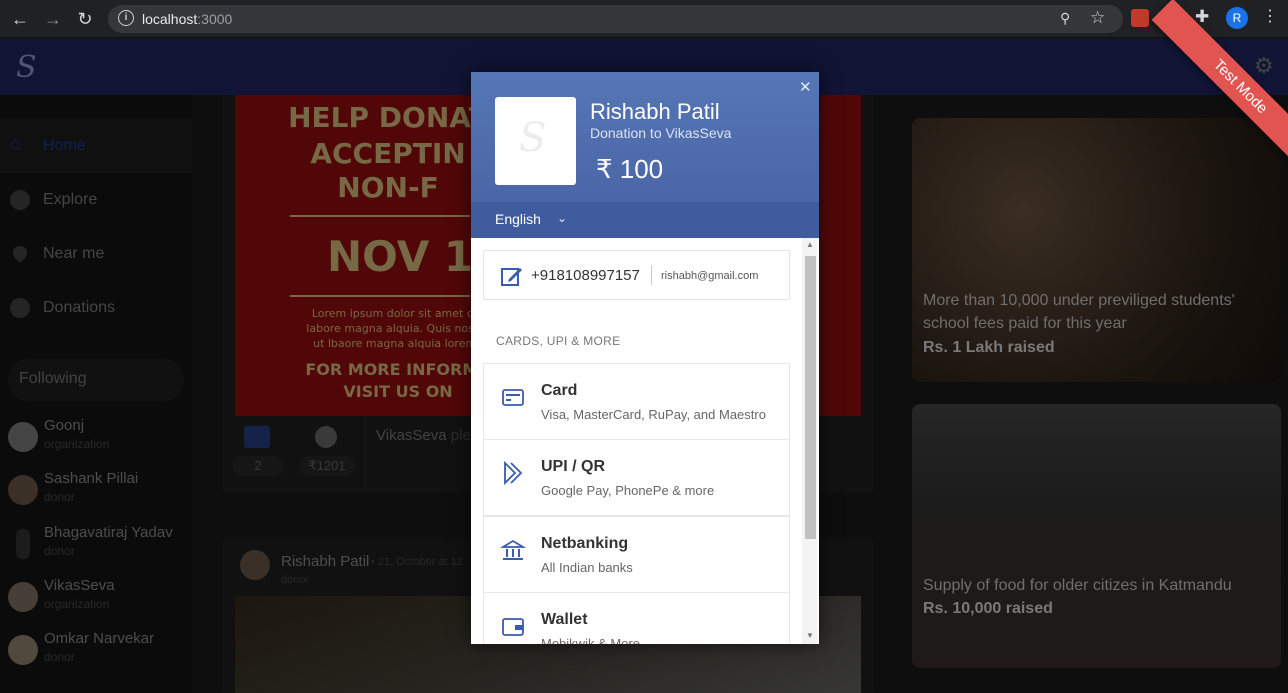 This screenshot has height=693, width=1288. What do you see at coordinates (513, 627) in the screenshot?
I see `wallet-icon` at bounding box center [513, 627].